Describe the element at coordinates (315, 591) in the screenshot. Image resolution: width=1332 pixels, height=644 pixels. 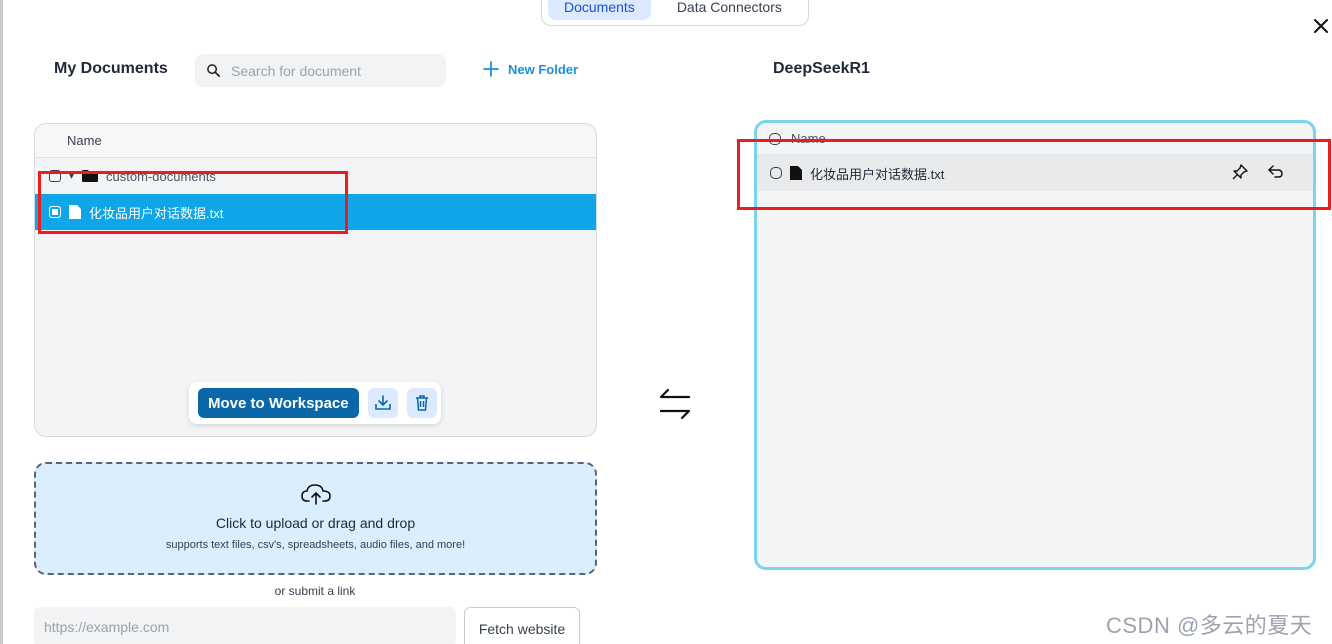
I see `or-submit-link: or submit a link` at that location.